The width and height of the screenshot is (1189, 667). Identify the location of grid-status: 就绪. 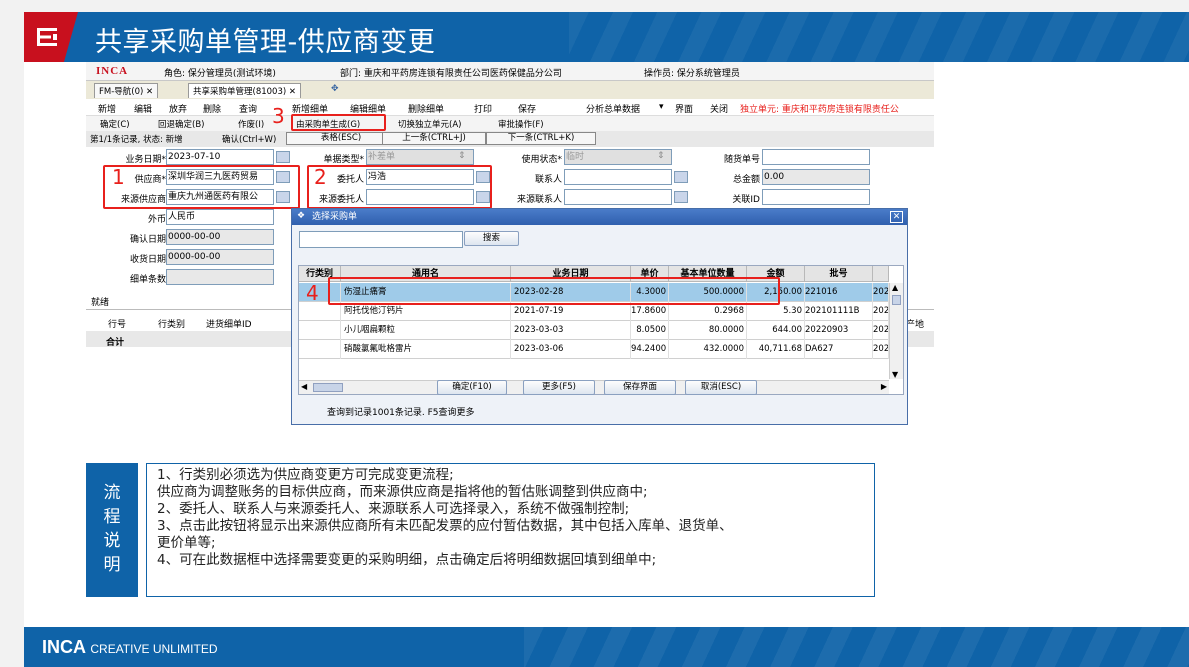
(100, 303).